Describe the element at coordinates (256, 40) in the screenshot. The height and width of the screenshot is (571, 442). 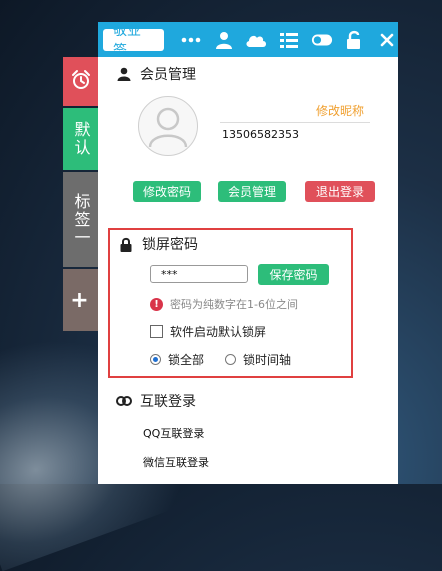
I see `cloud-icon` at that location.